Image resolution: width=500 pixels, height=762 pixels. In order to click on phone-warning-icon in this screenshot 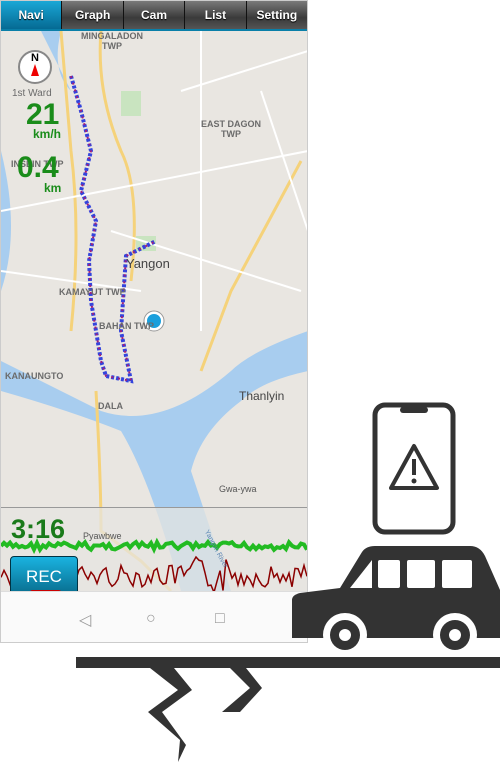, I will do `click(414, 468)`.